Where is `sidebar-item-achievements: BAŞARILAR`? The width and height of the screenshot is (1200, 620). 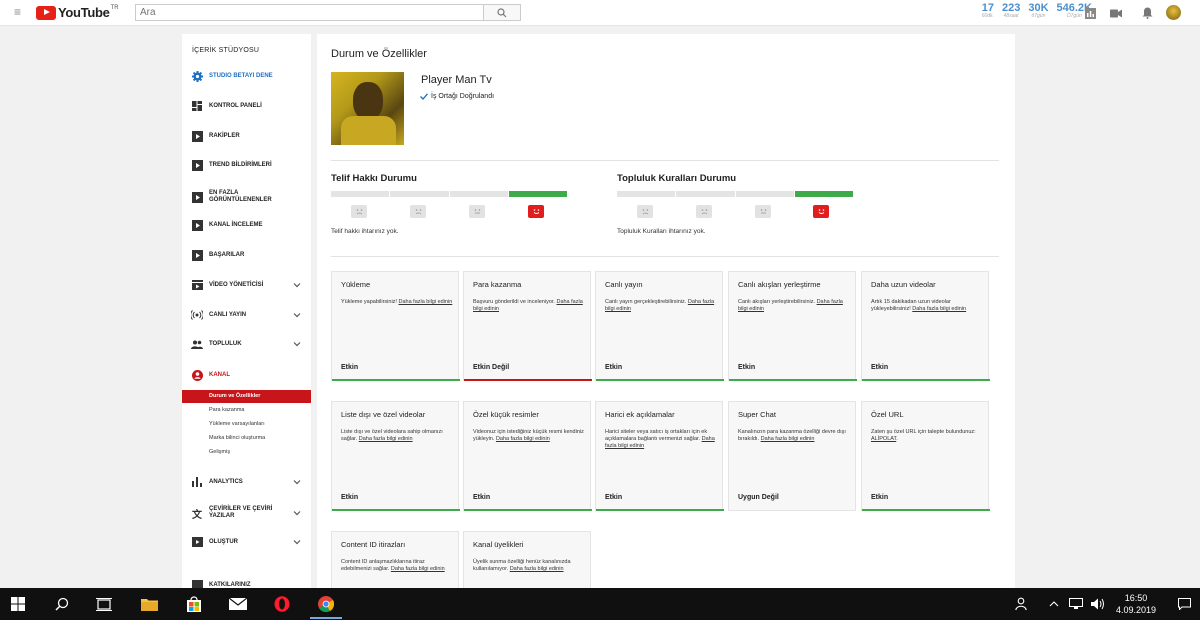 sidebar-item-achievements: BAŞARILAR is located at coordinates (246, 255).